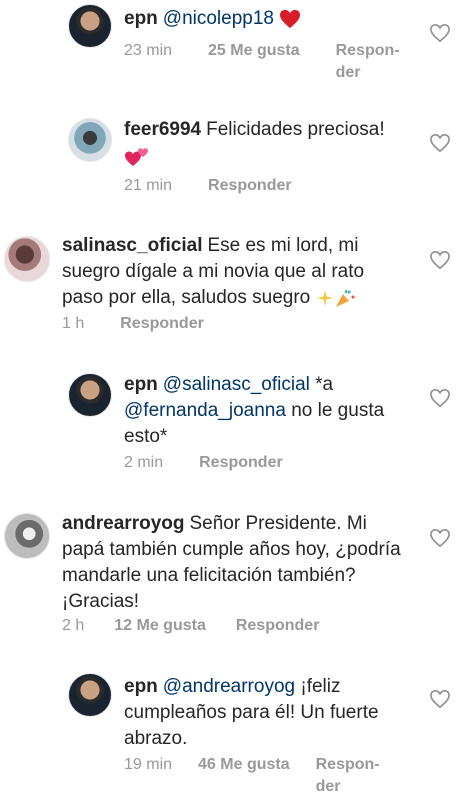 This screenshot has width=465, height=812. I want to click on comment-meta: 2 h 12 Me gusta Responder, so click(190, 626).